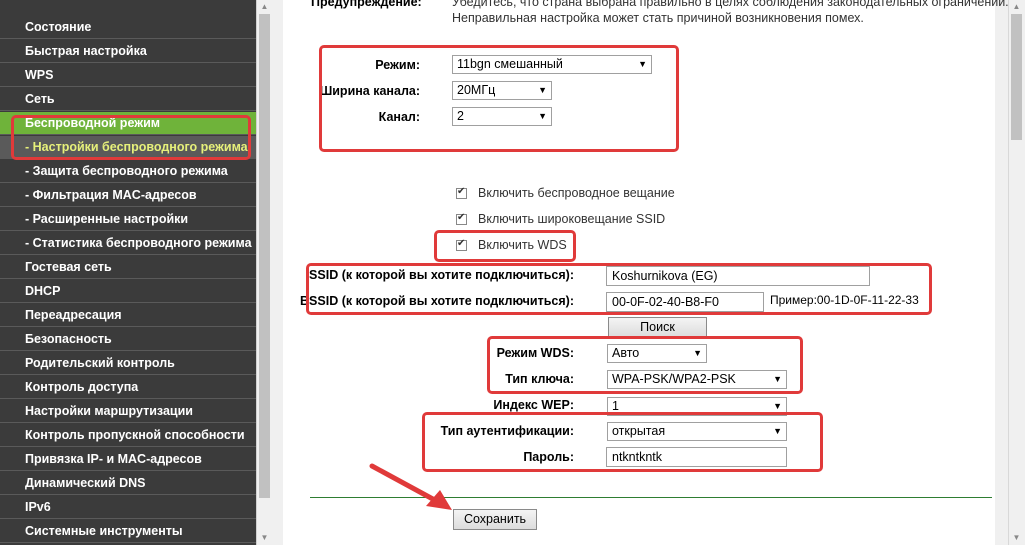 This screenshot has width=1025, height=545. I want to click on key-type-value: WPA-PSK/WPA2-PSK, so click(674, 379).